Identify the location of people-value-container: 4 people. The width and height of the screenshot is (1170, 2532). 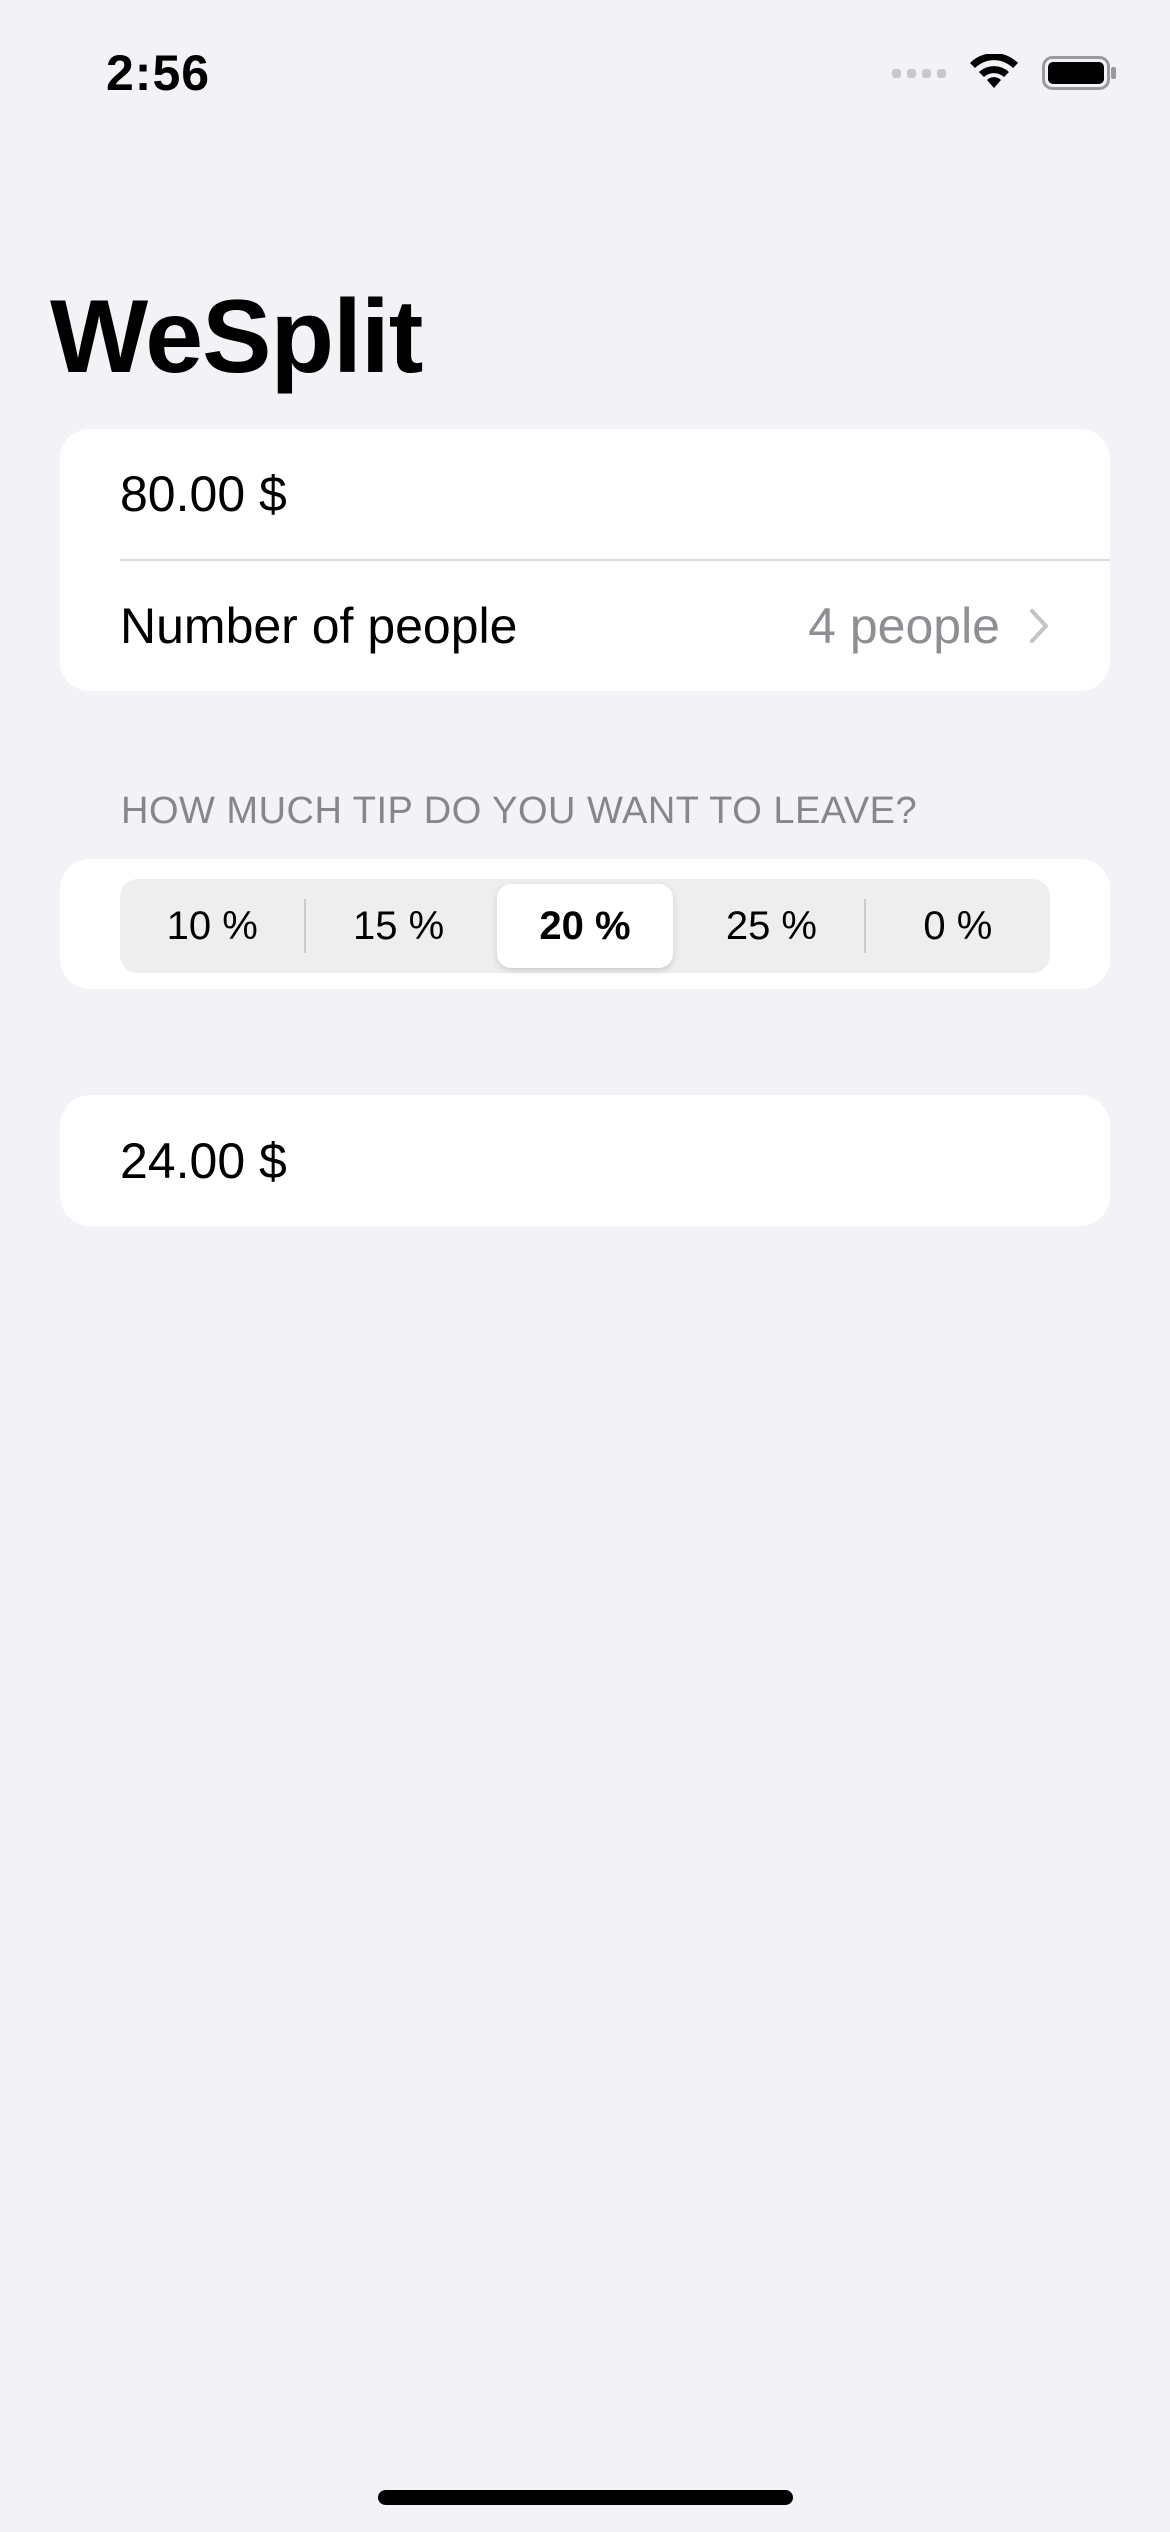
(929, 626).